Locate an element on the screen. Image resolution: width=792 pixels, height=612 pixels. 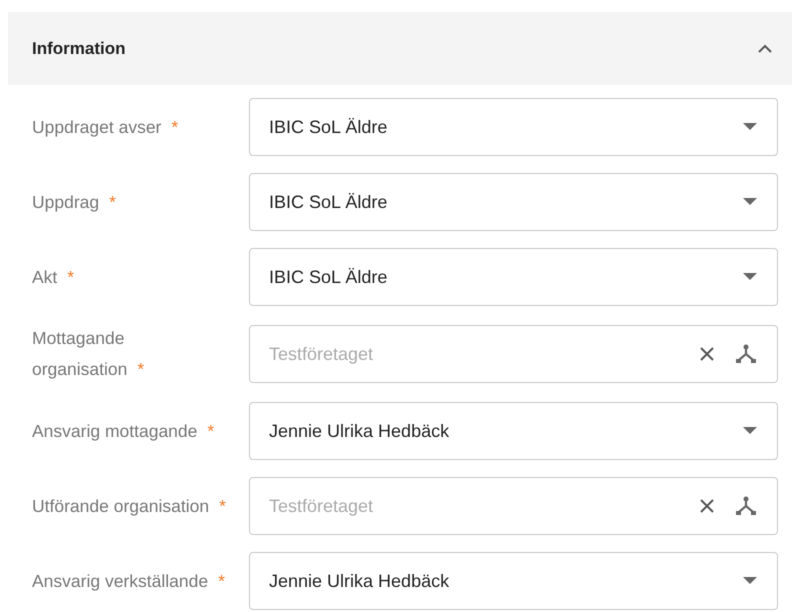
field-label: Akt is located at coordinates (45, 276).